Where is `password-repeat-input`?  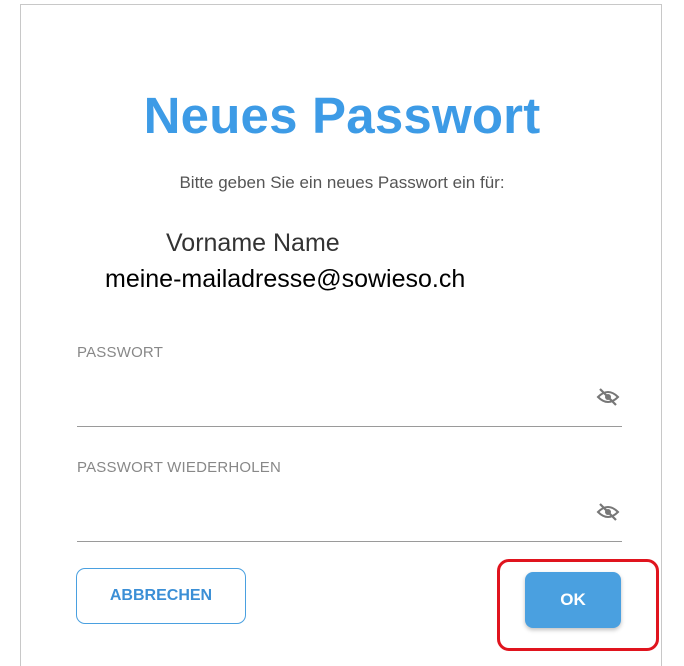
password-repeat-input is located at coordinates (329, 510).